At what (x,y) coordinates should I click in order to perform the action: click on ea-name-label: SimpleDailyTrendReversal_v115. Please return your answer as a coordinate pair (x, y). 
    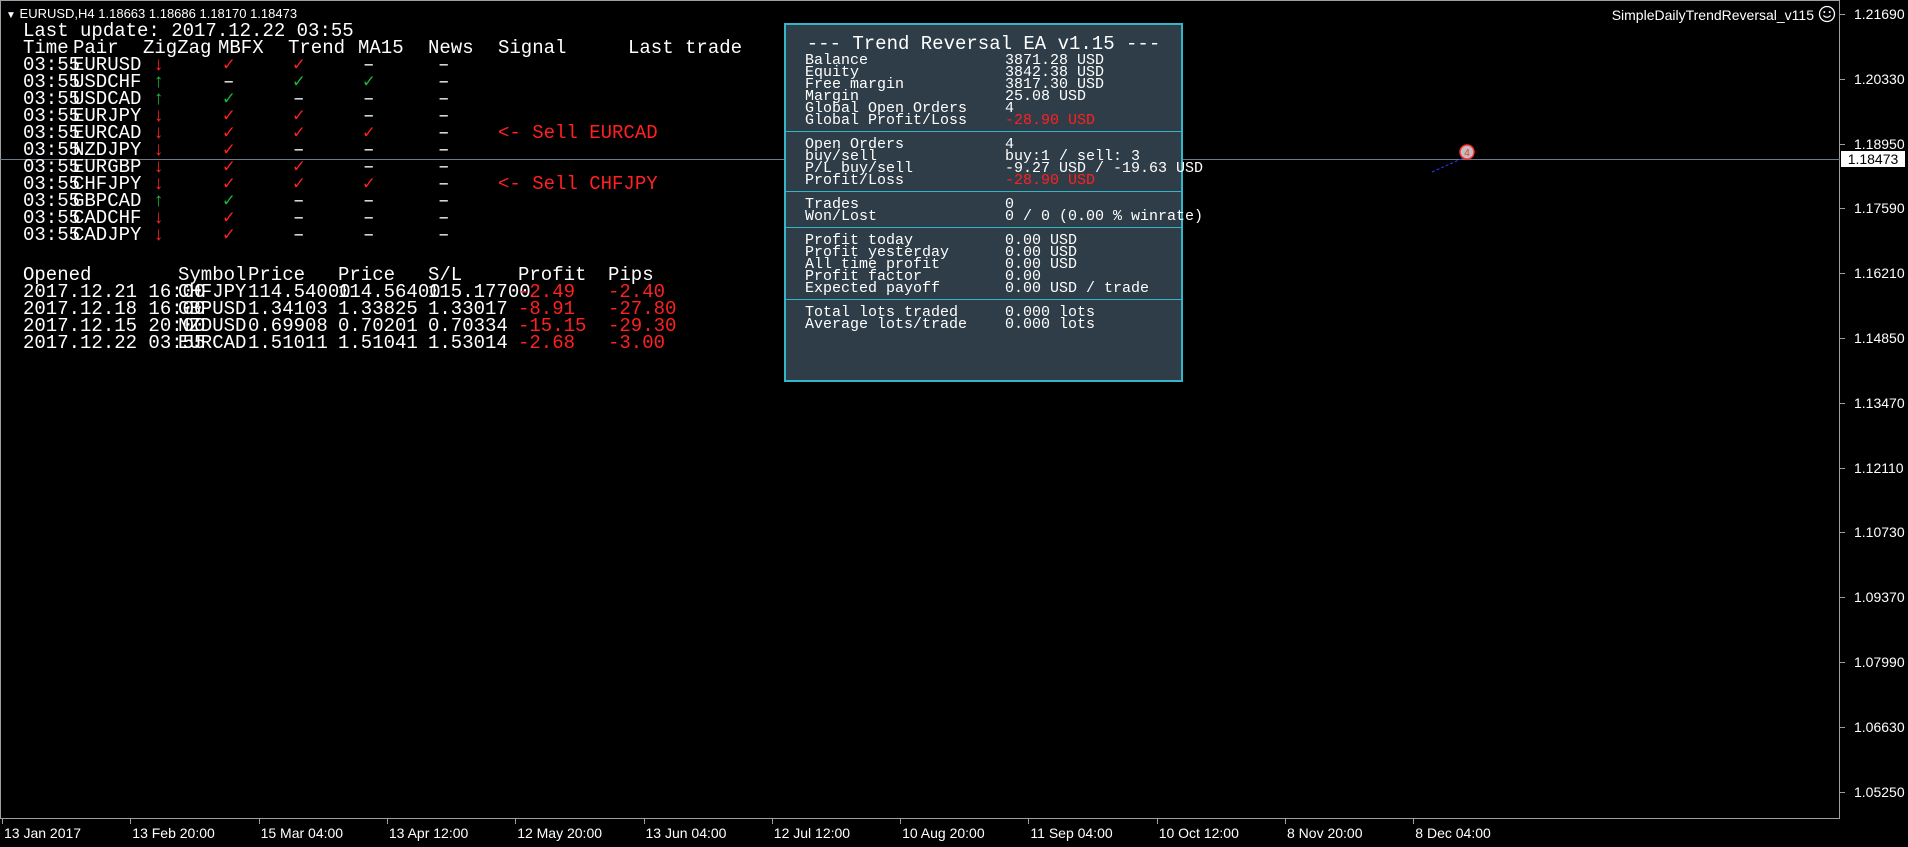
    Looking at the image, I should click on (1712, 15).